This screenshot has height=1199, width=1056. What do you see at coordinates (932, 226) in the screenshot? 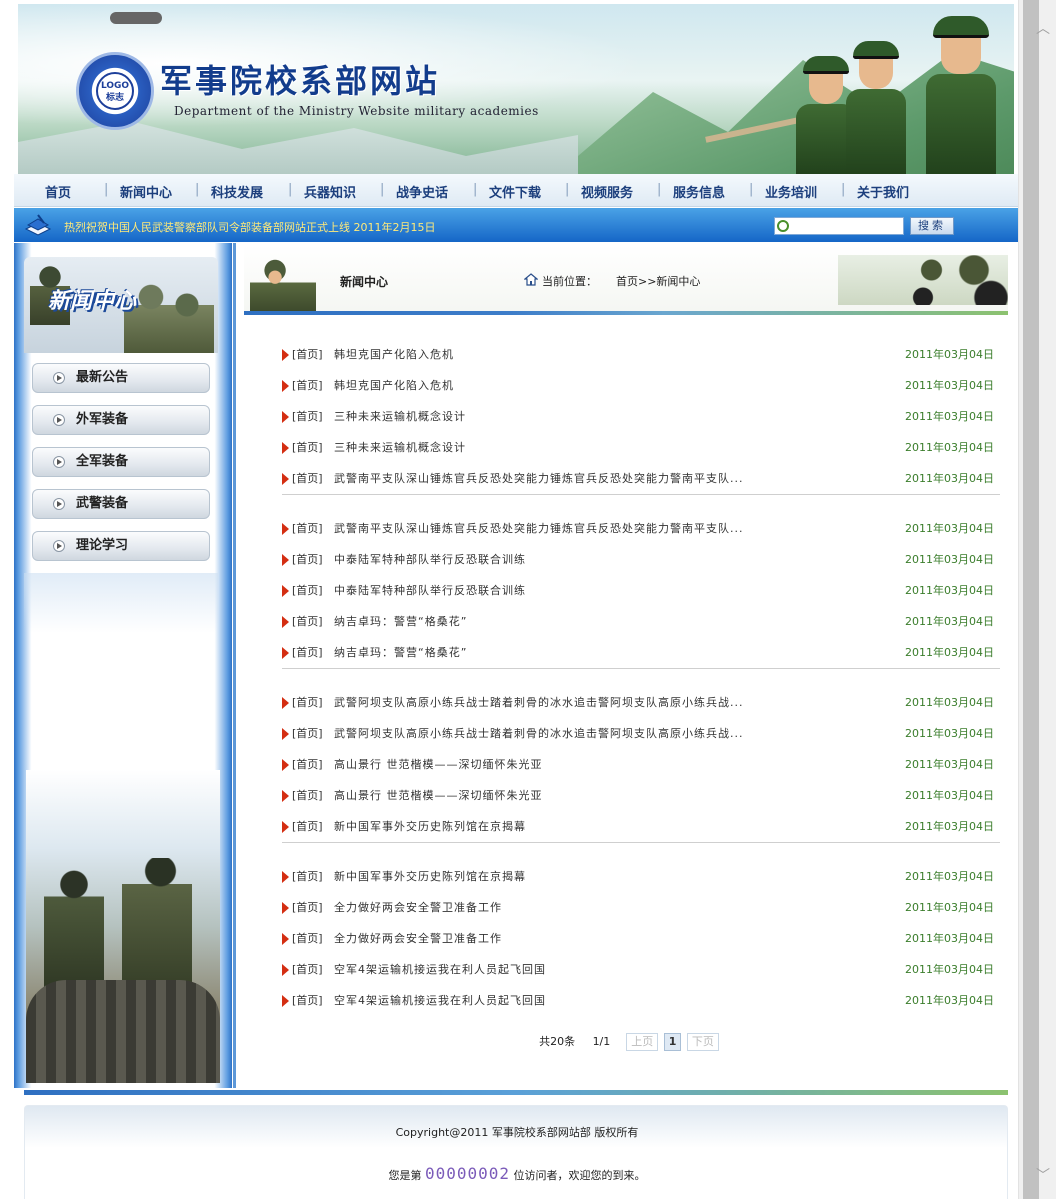
I see `search-button: 搜索` at bounding box center [932, 226].